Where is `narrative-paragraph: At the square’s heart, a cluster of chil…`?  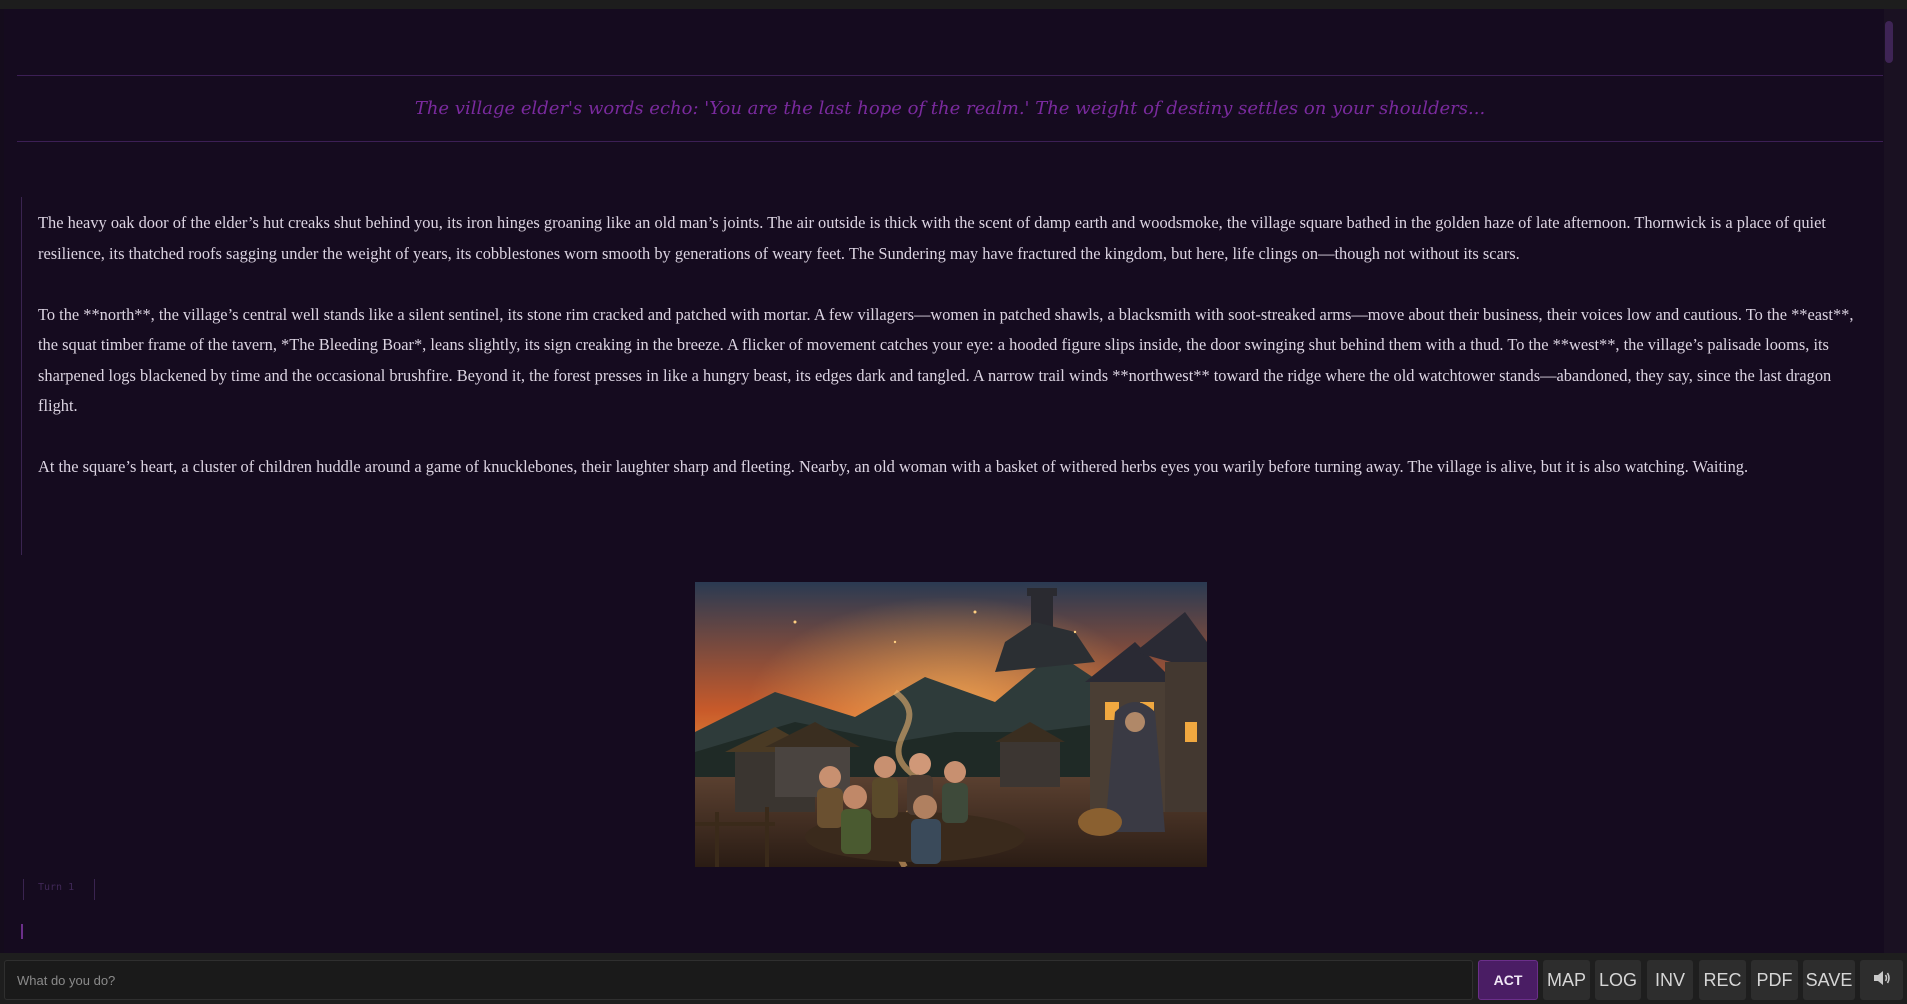 narrative-paragraph: At the square’s heart, a cluster of chil… is located at coordinates (893, 466).